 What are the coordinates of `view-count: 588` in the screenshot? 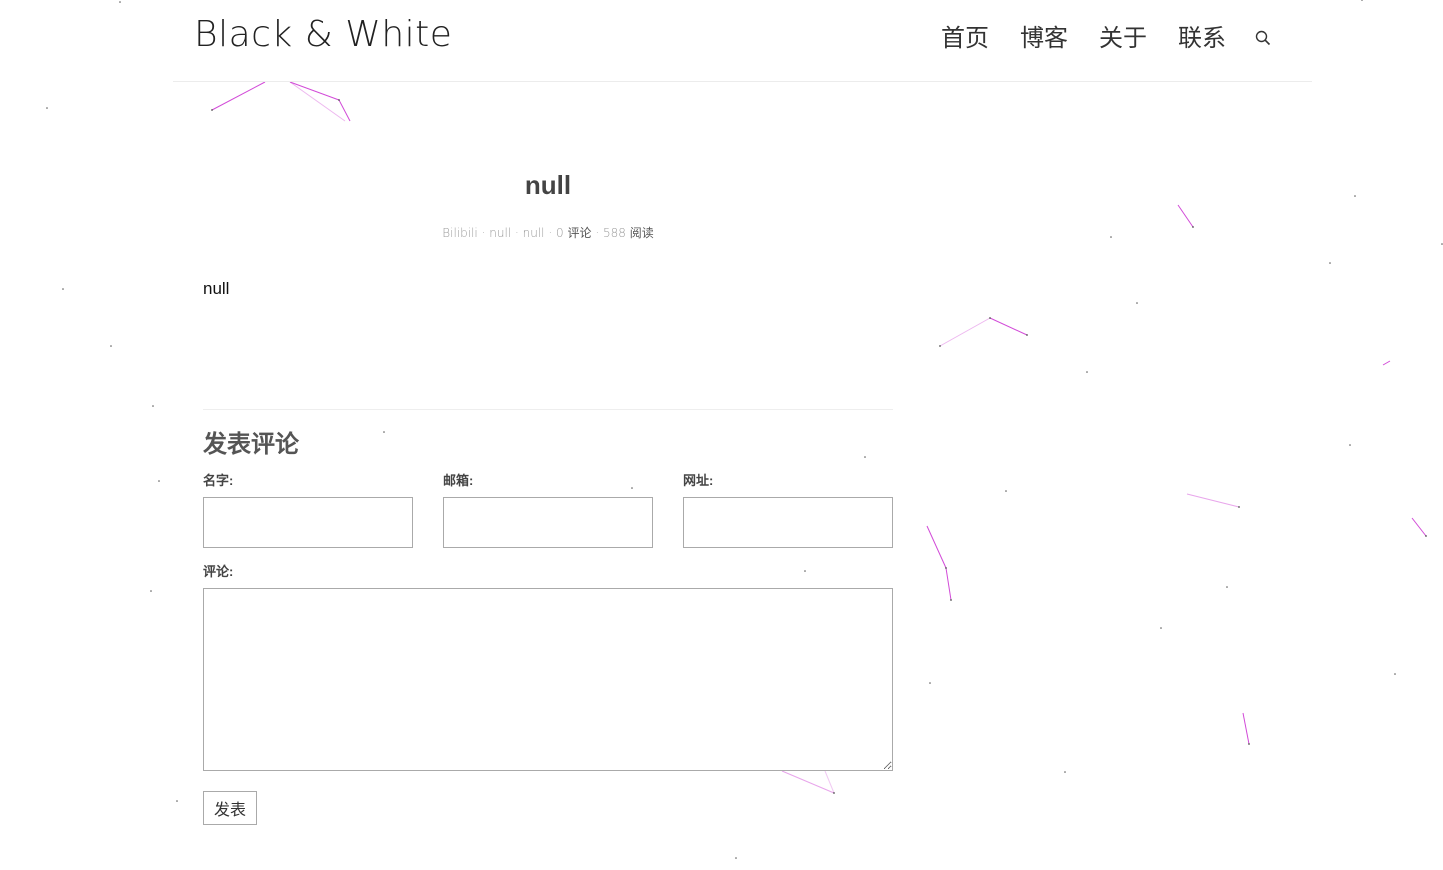 It's located at (614, 233).